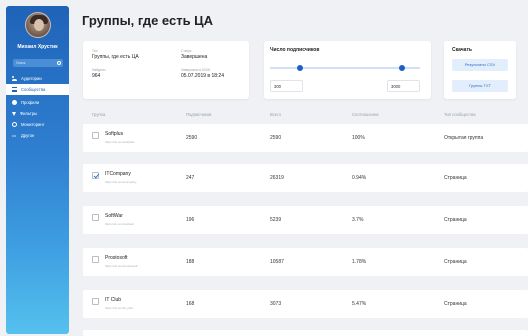 The image size is (528, 336). What do you see at coordinates (403, 86) in the screenshot?
I see `max-subscribers-input: 3000` at bounding box center [403, 86].